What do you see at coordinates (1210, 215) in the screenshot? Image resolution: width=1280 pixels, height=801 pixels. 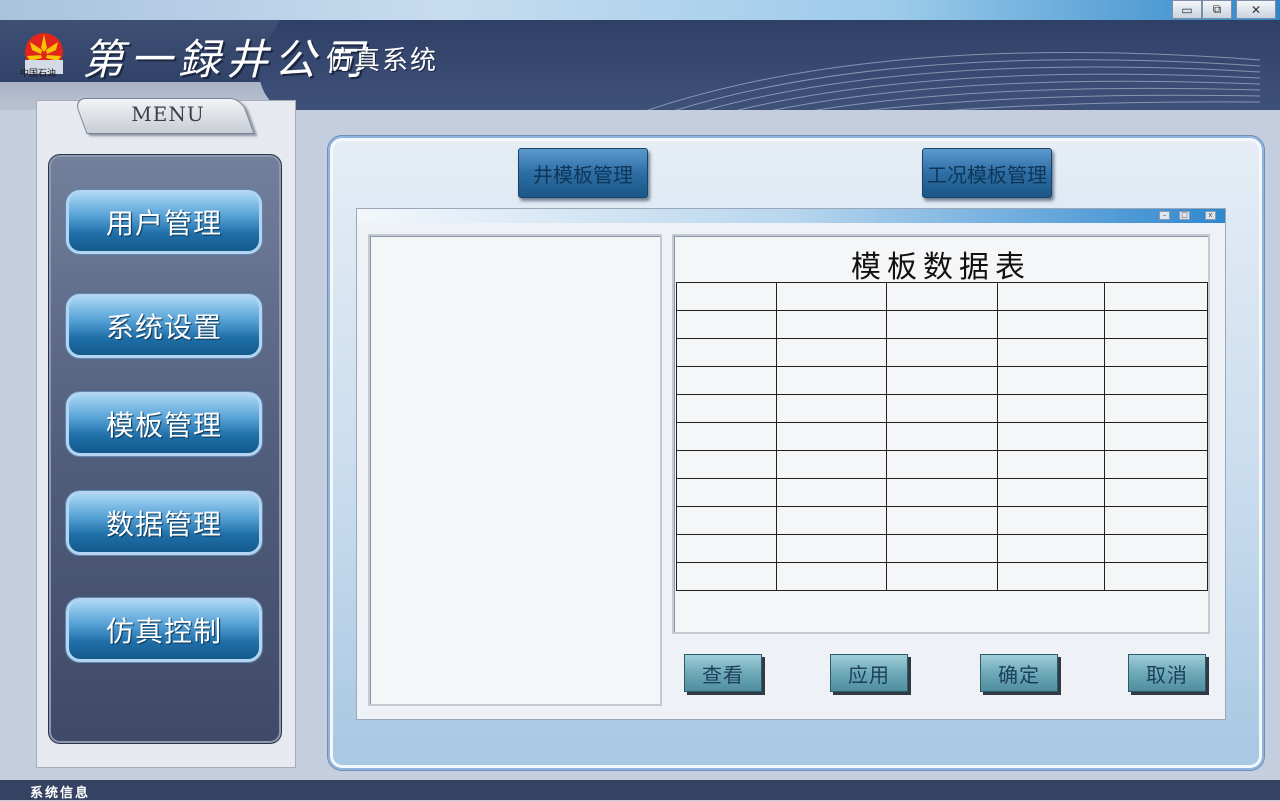 I see `inner-close-button: x` at bounding box center [1210, 215].